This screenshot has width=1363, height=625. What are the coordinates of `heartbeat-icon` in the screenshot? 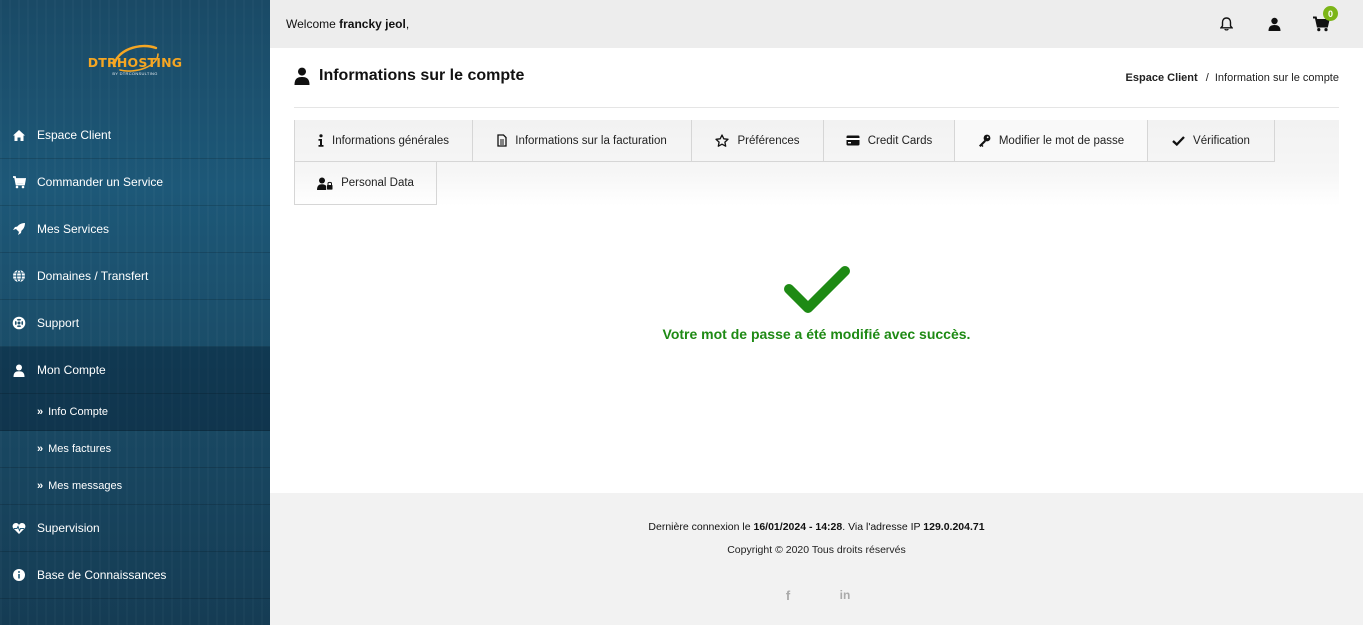 It's located at (19, 528).